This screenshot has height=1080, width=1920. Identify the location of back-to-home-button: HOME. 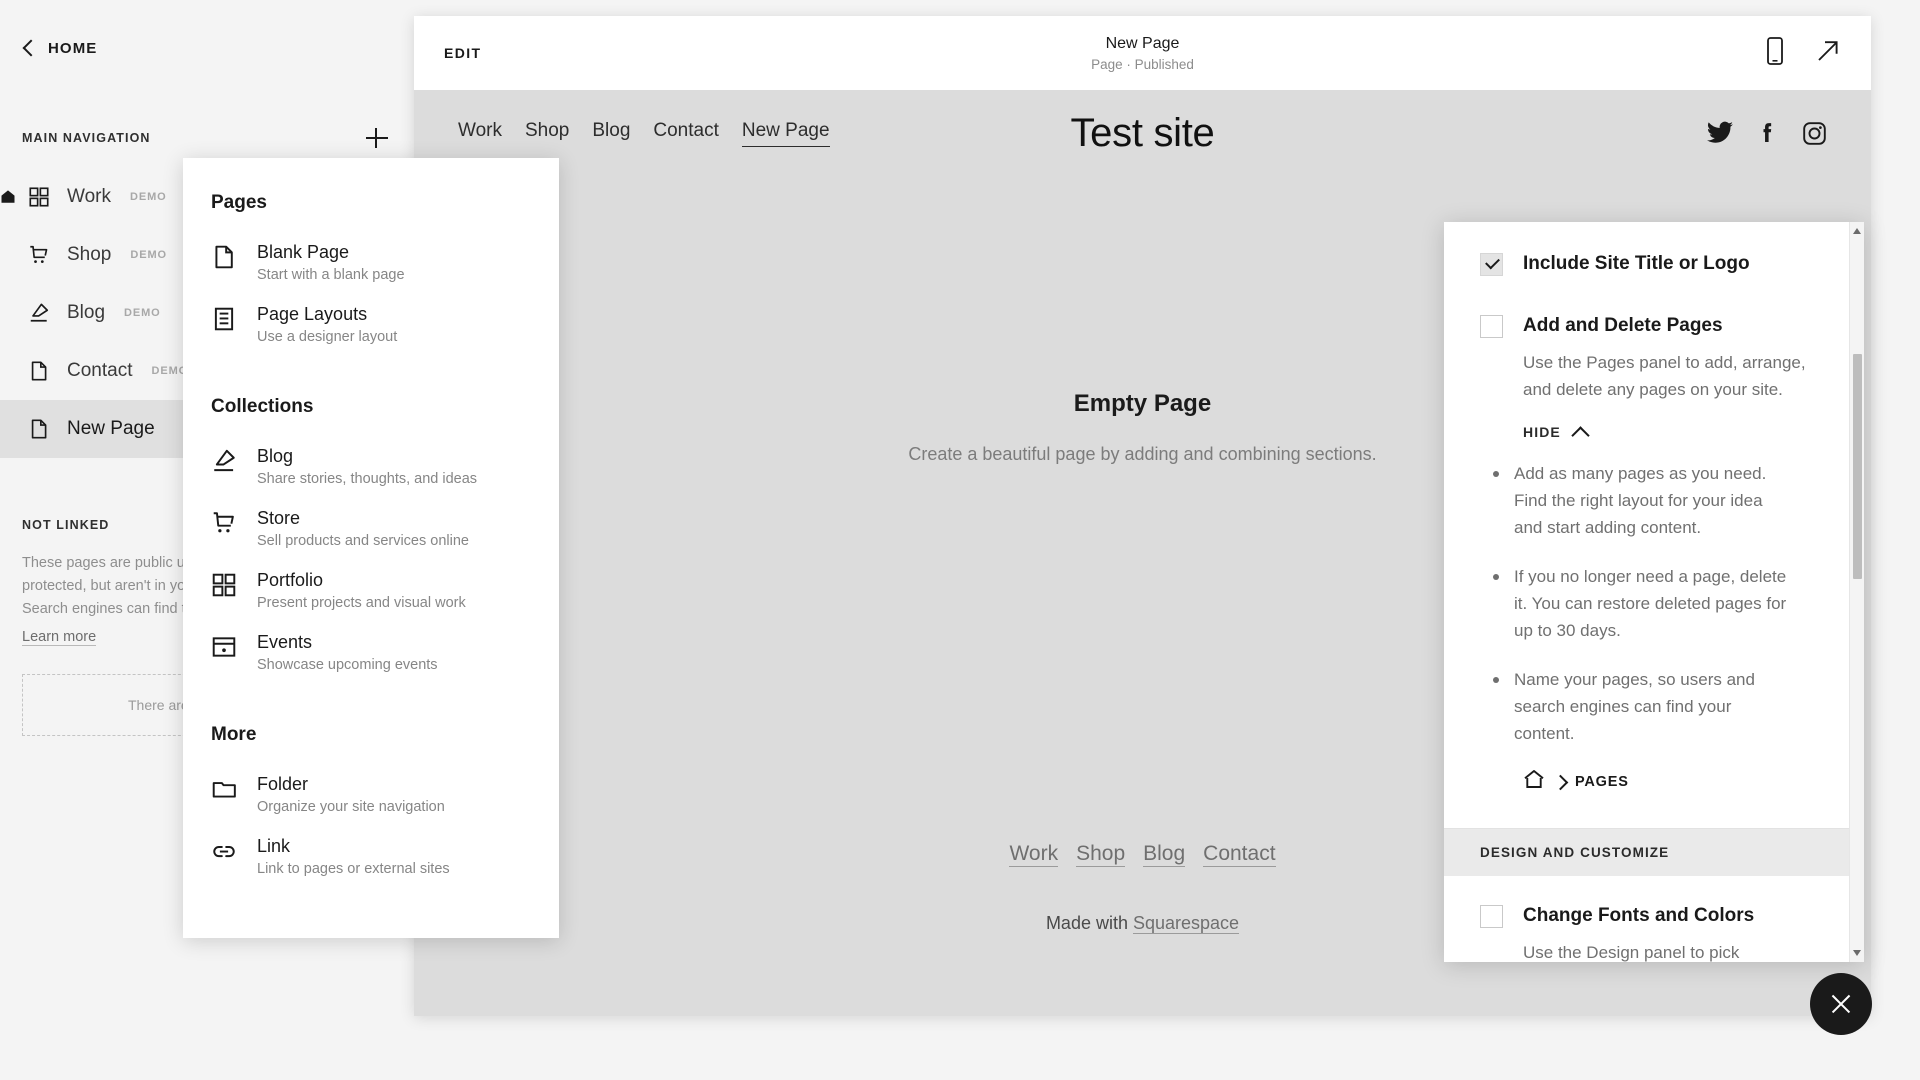
(207, 48).